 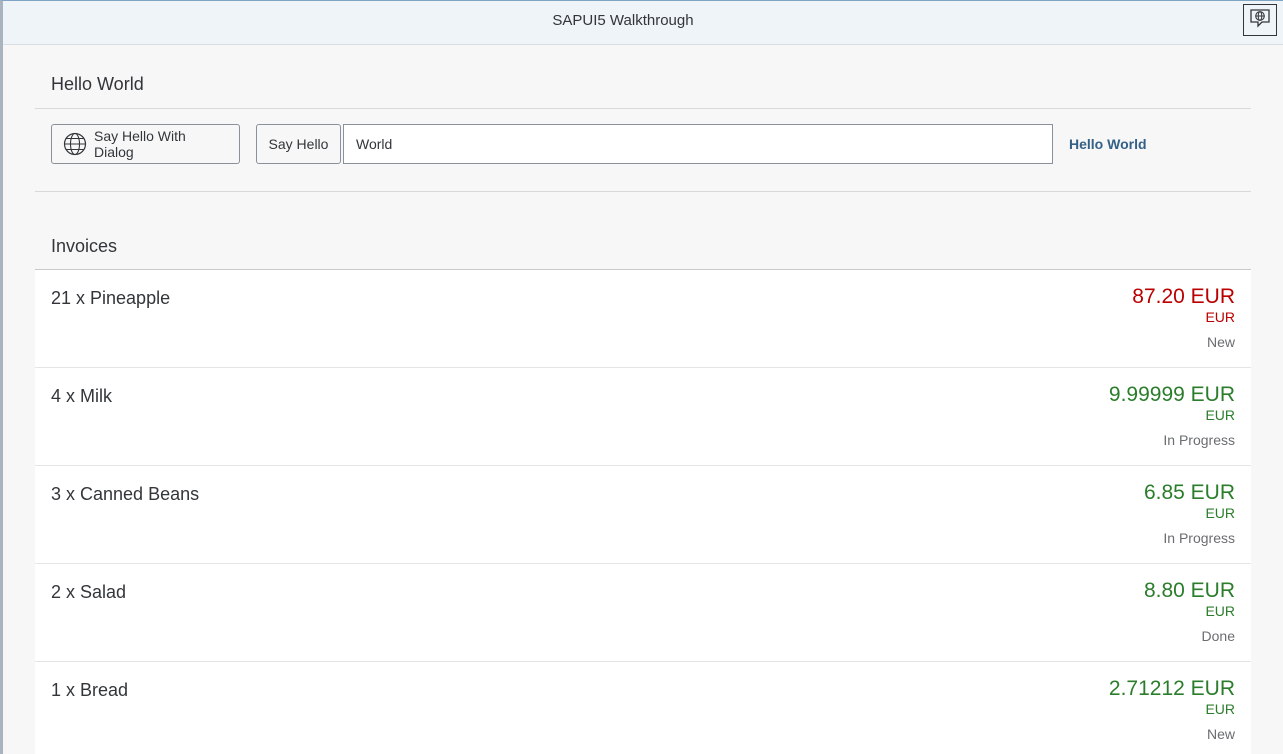 What do you see at coordinates (1189, 590) in the screenshot?
I see `invoice-amount: 8.80 EUR` at bounding box center [1189, 590].